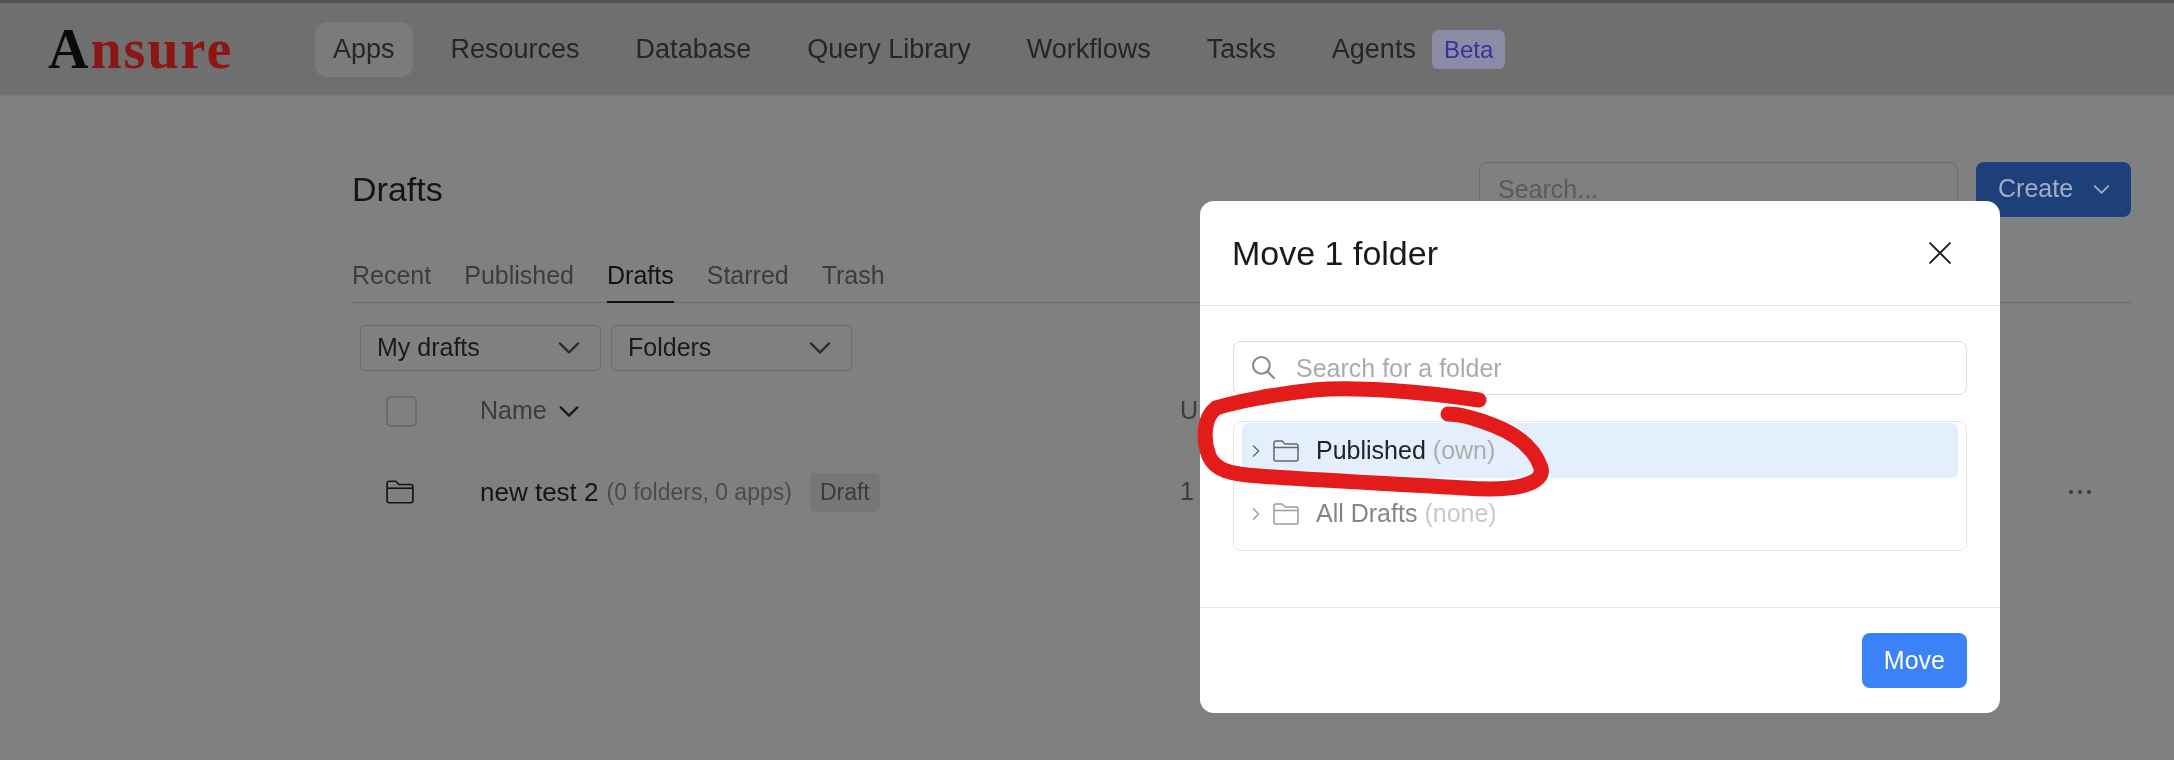 This screenshot has height=760, width=2174. What do you see at coordinates (731, 348) in the screenshot?
I see `filter-dropdown: Folders` at bounding box center [731, 348].